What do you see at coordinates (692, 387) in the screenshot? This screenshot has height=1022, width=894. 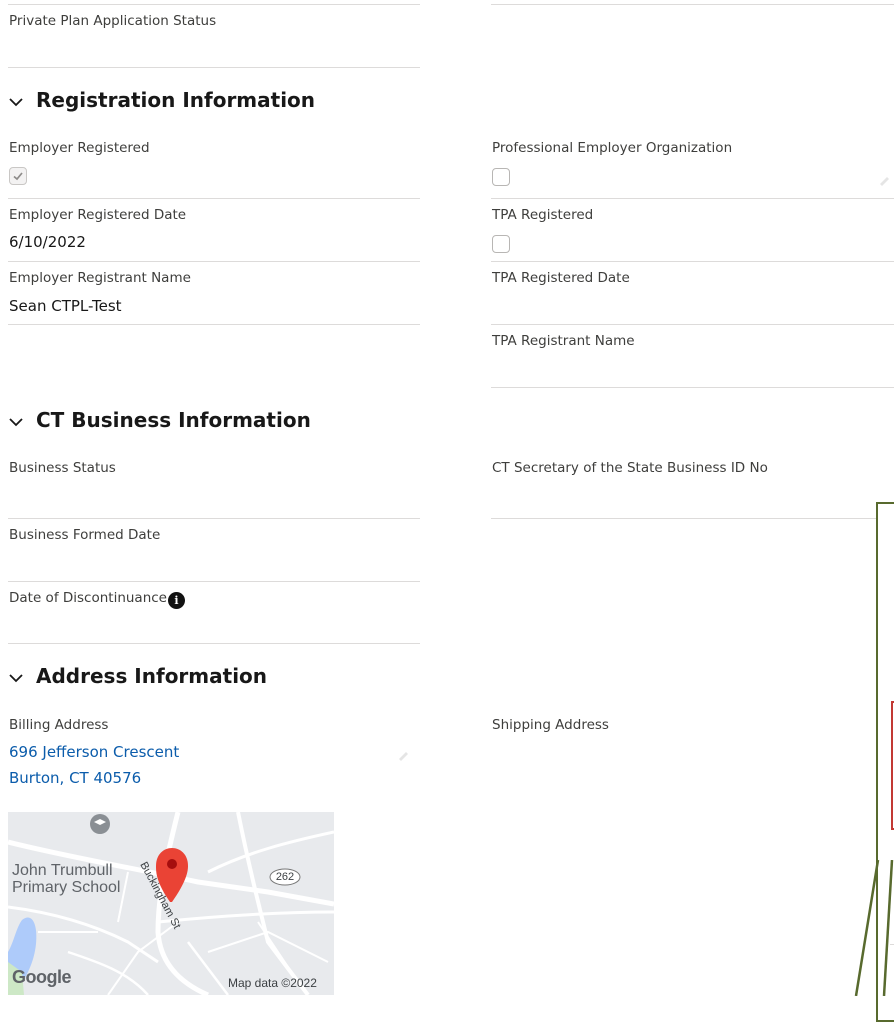 I see `tpa-registrant-name-divider` at bounding box center [692, 387].